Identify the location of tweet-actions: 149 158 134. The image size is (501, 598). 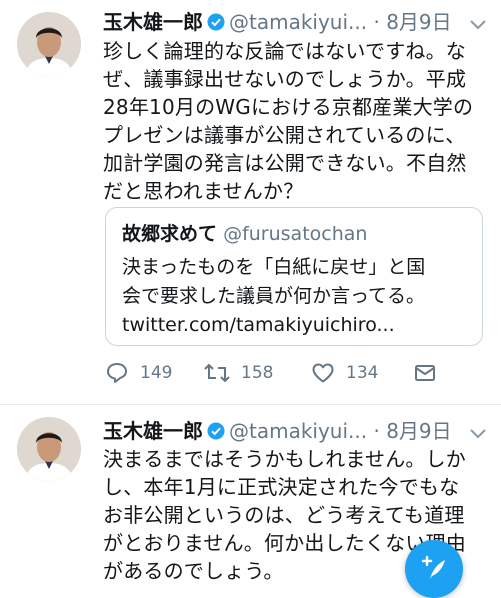
(275, 373).